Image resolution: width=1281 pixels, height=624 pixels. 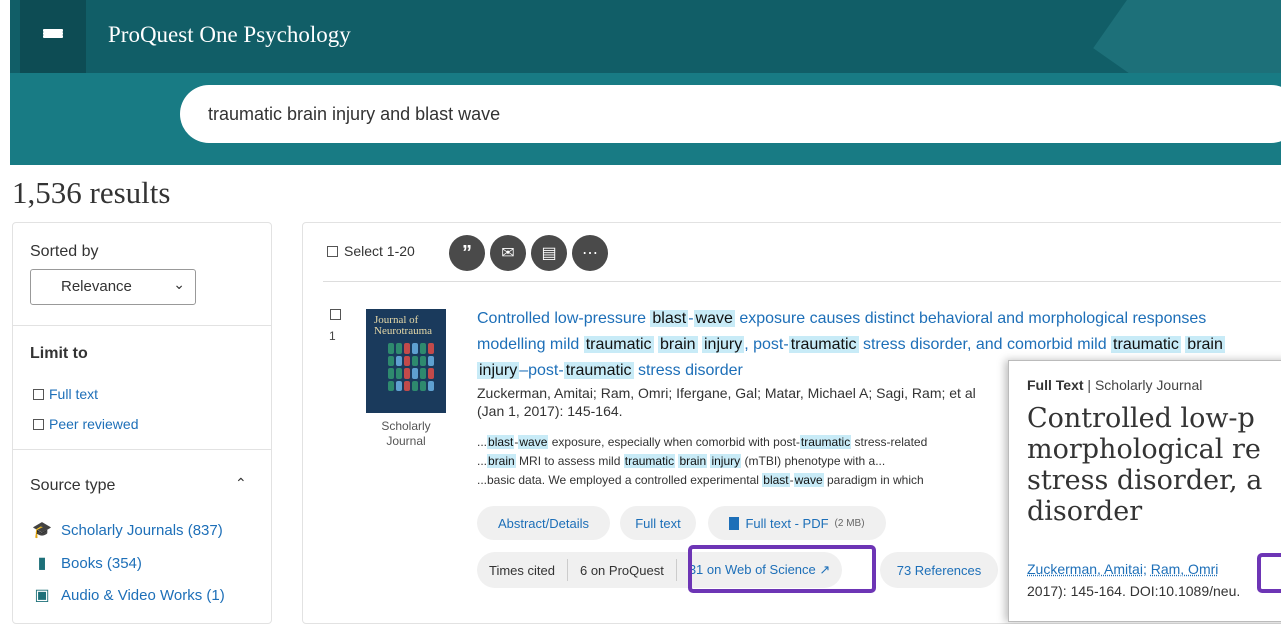 I want to click on limit-to-label: Limit to, so click(x=59, y=353).